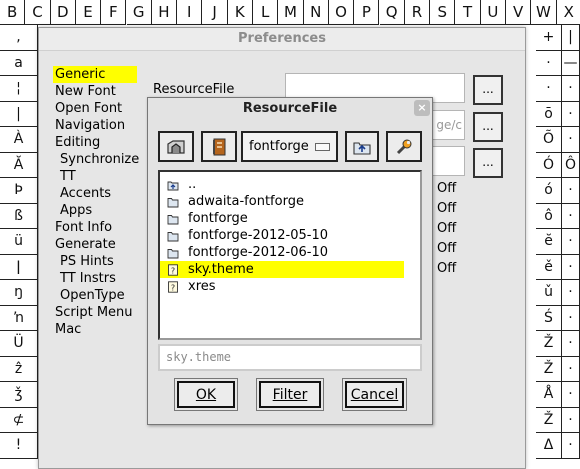 This screenshot has height=469, width=580. I want to click on filter-button-label: Filter, so click(290, 394).